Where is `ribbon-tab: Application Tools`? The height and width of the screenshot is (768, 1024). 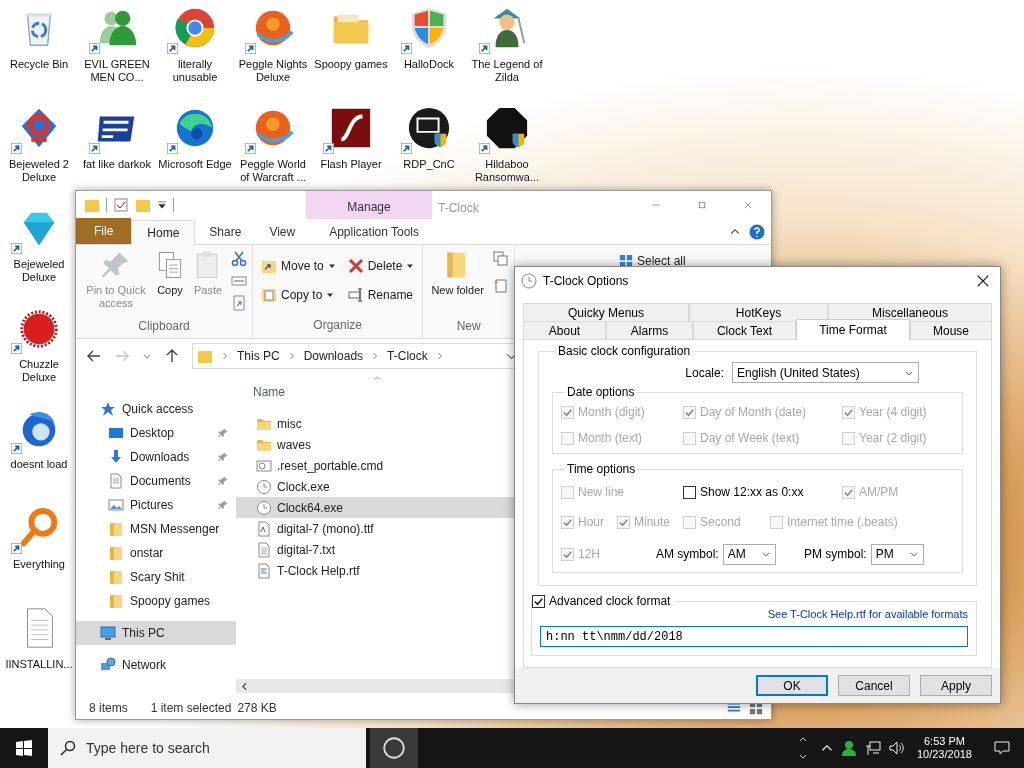 ribbon-tab: Application Tools is located at coordinates (374, 231).